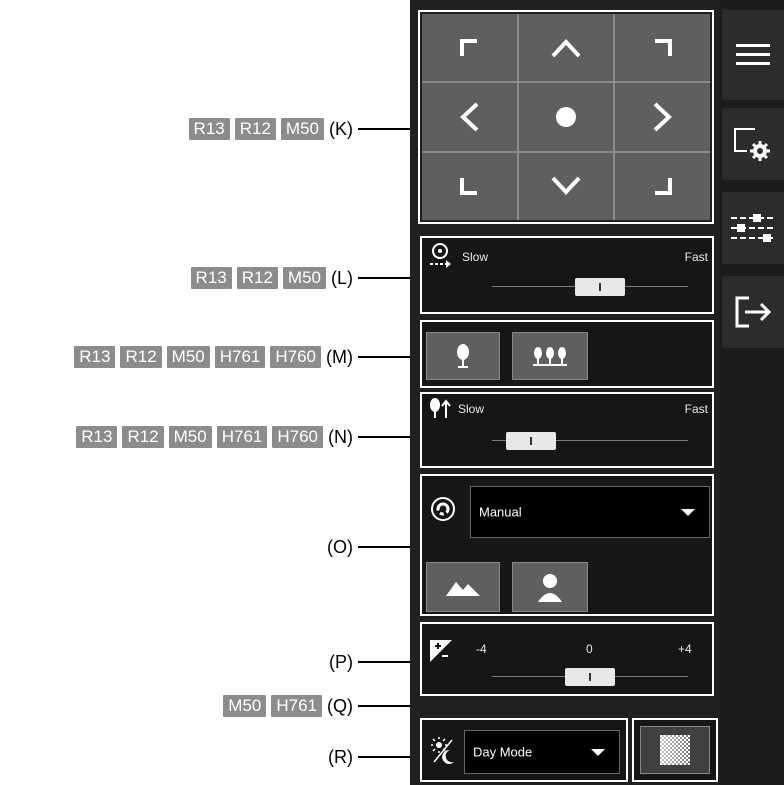 This screenshot has width=784, height=785. I want to click on menu-icon, so click(753, 54).